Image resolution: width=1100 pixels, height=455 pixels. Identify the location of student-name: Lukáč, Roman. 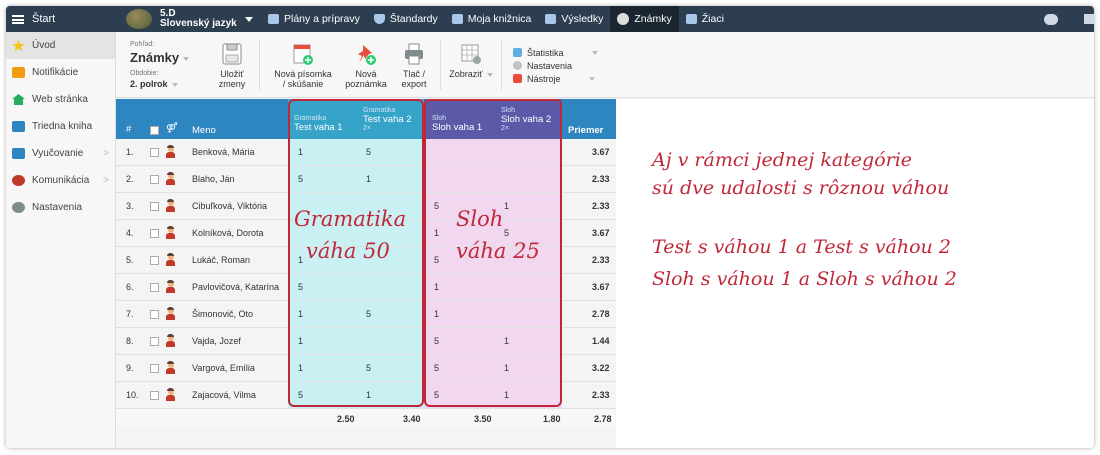
(221, 260).